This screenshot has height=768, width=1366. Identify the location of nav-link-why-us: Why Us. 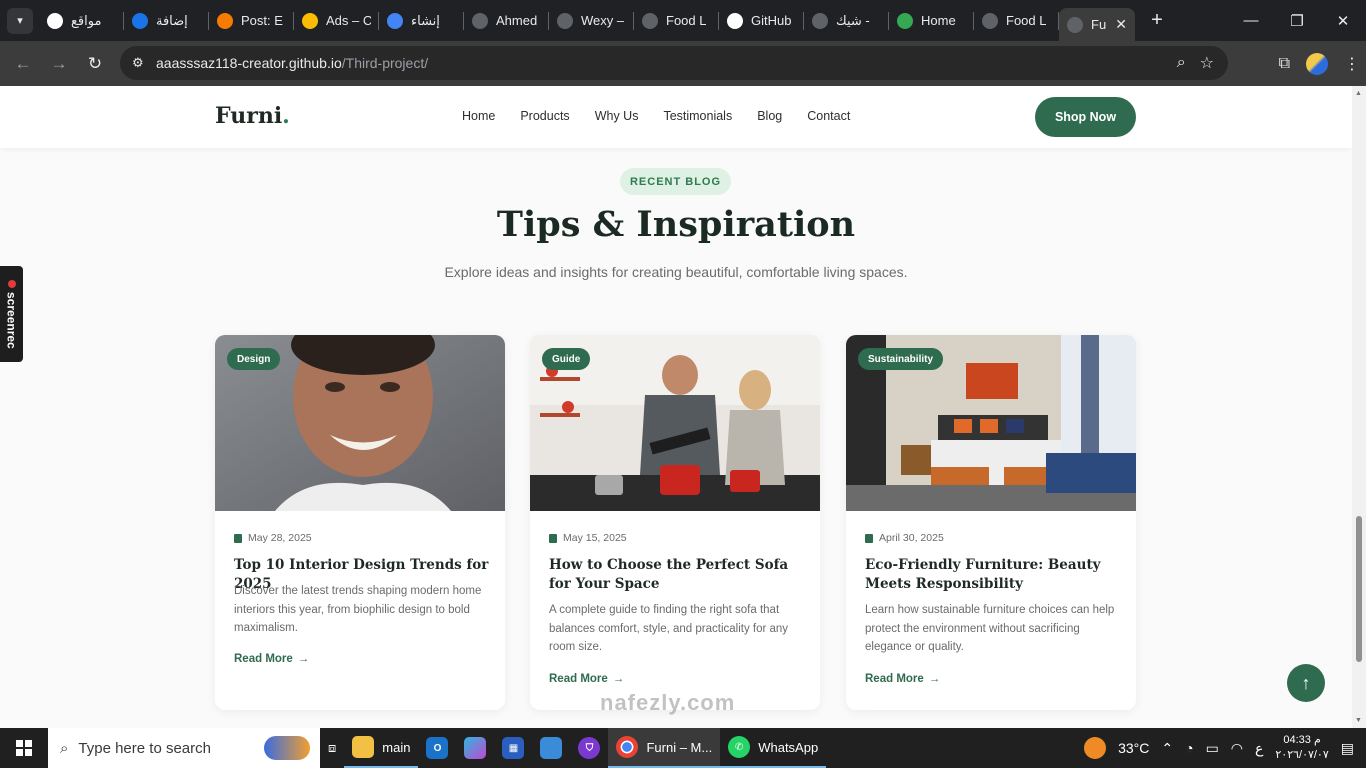
(617, 116).